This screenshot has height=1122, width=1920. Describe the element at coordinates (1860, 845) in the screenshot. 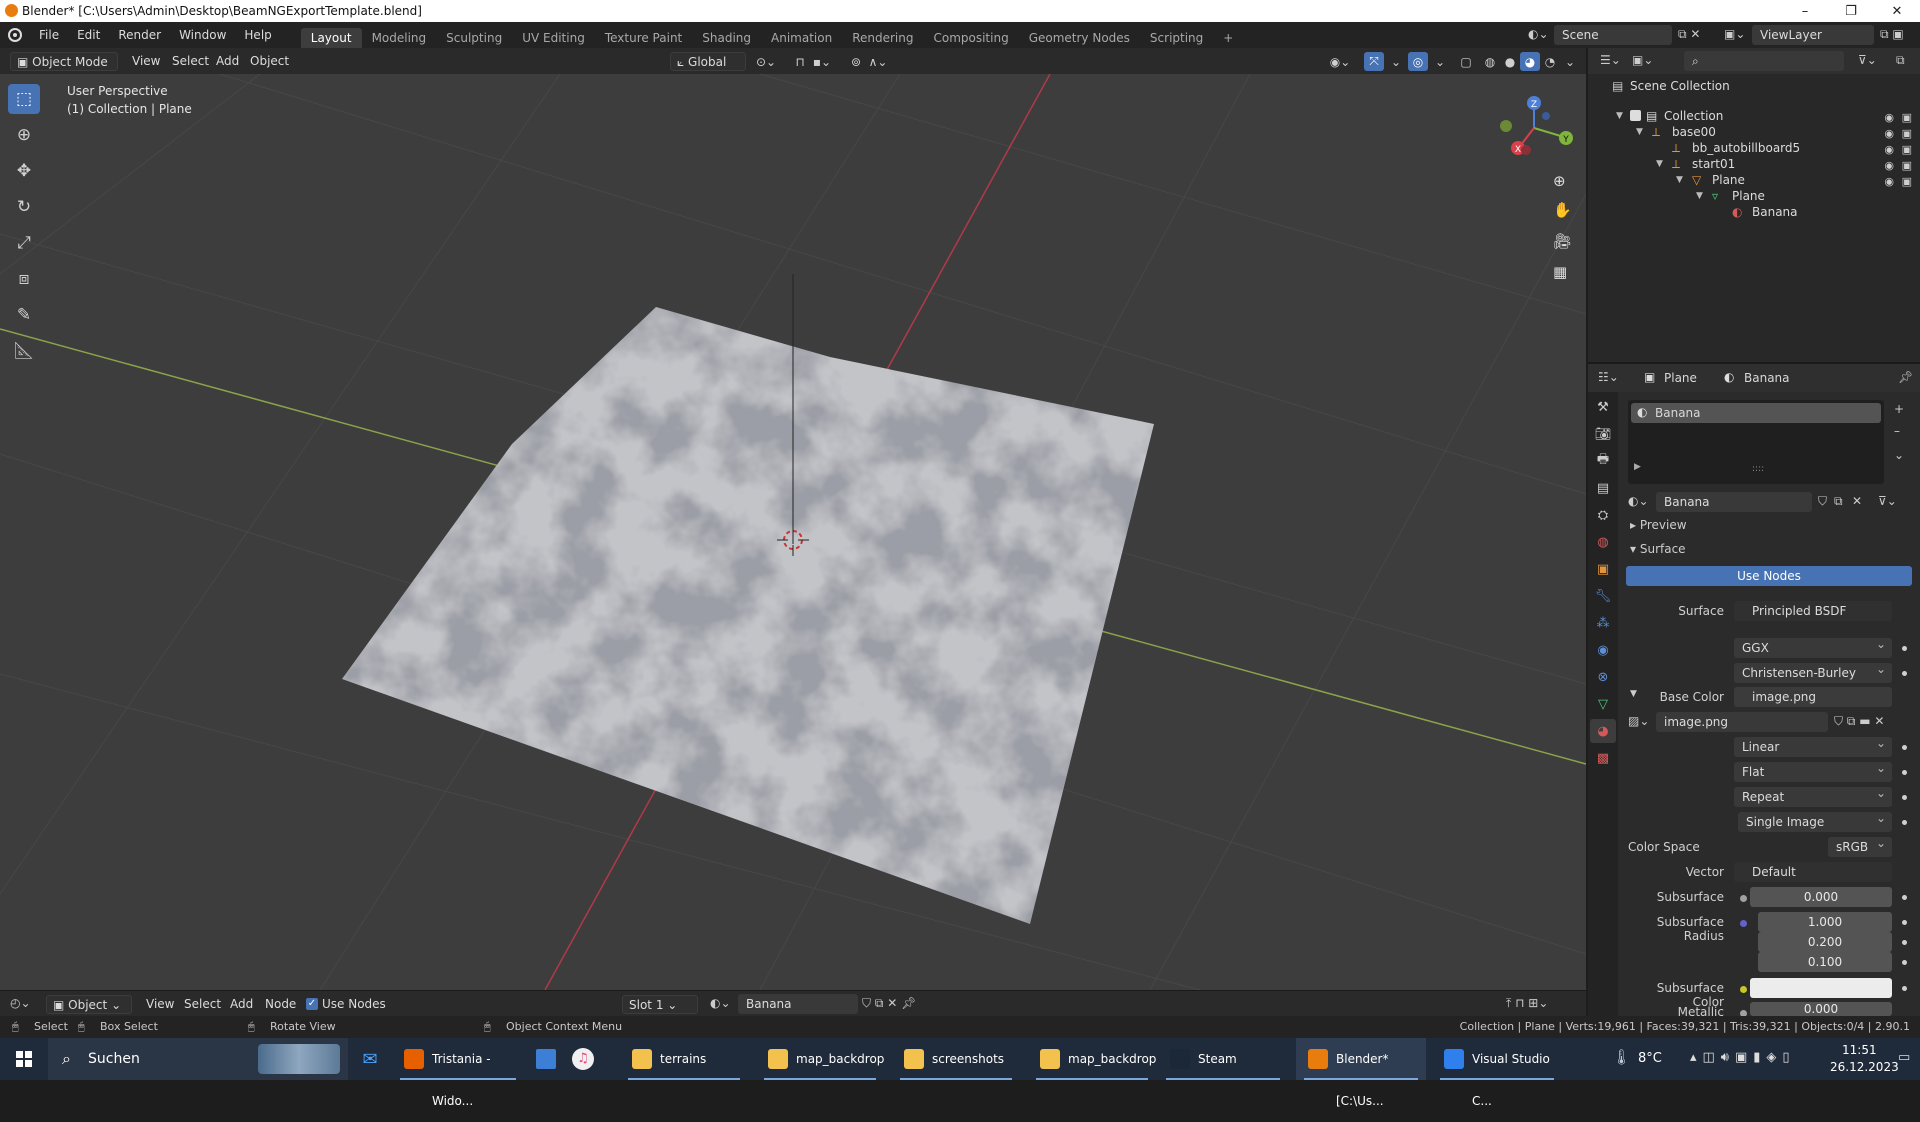

I see `color-space-dropdown: sRGB` at that location.